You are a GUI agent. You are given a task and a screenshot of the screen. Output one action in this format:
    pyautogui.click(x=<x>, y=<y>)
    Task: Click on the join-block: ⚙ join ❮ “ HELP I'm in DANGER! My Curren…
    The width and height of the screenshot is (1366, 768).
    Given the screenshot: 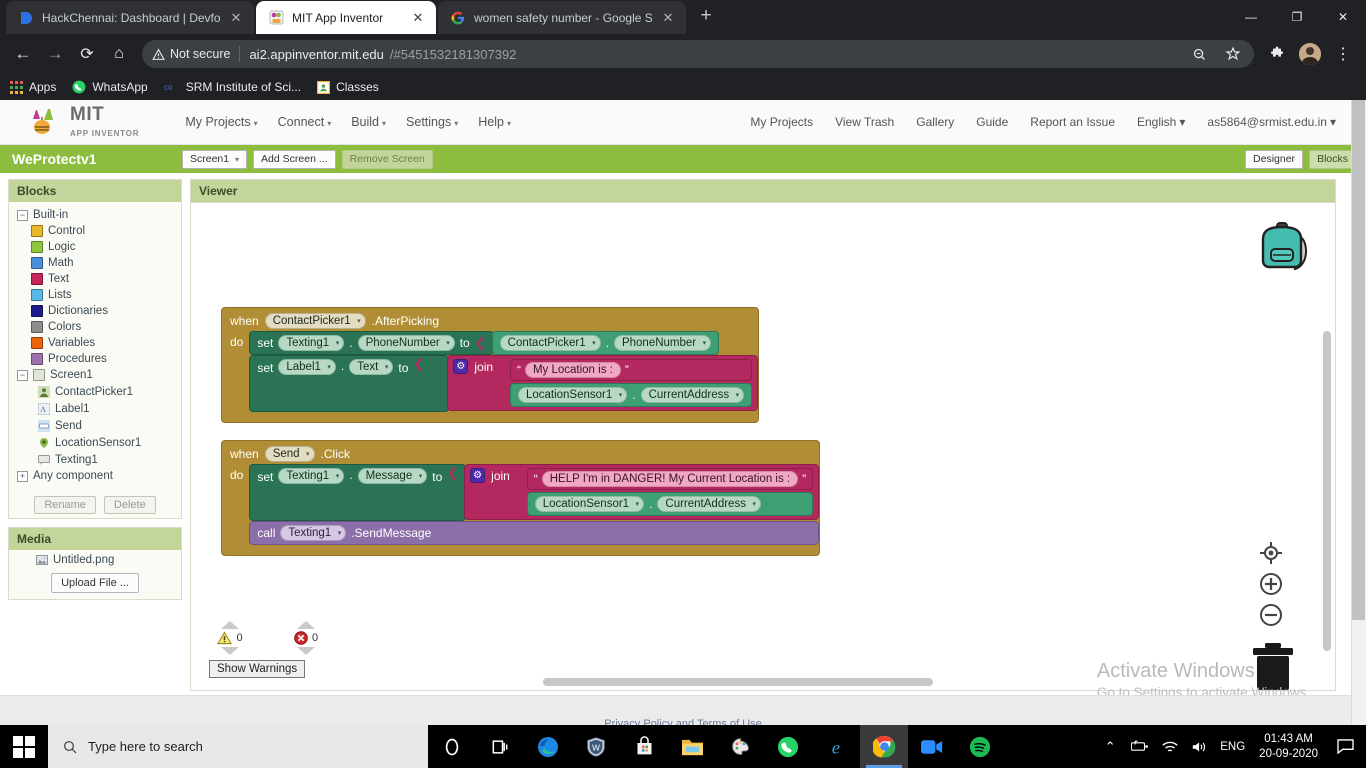 What is the action you would take?
    pyautogui.click(x=642, y=492)
    